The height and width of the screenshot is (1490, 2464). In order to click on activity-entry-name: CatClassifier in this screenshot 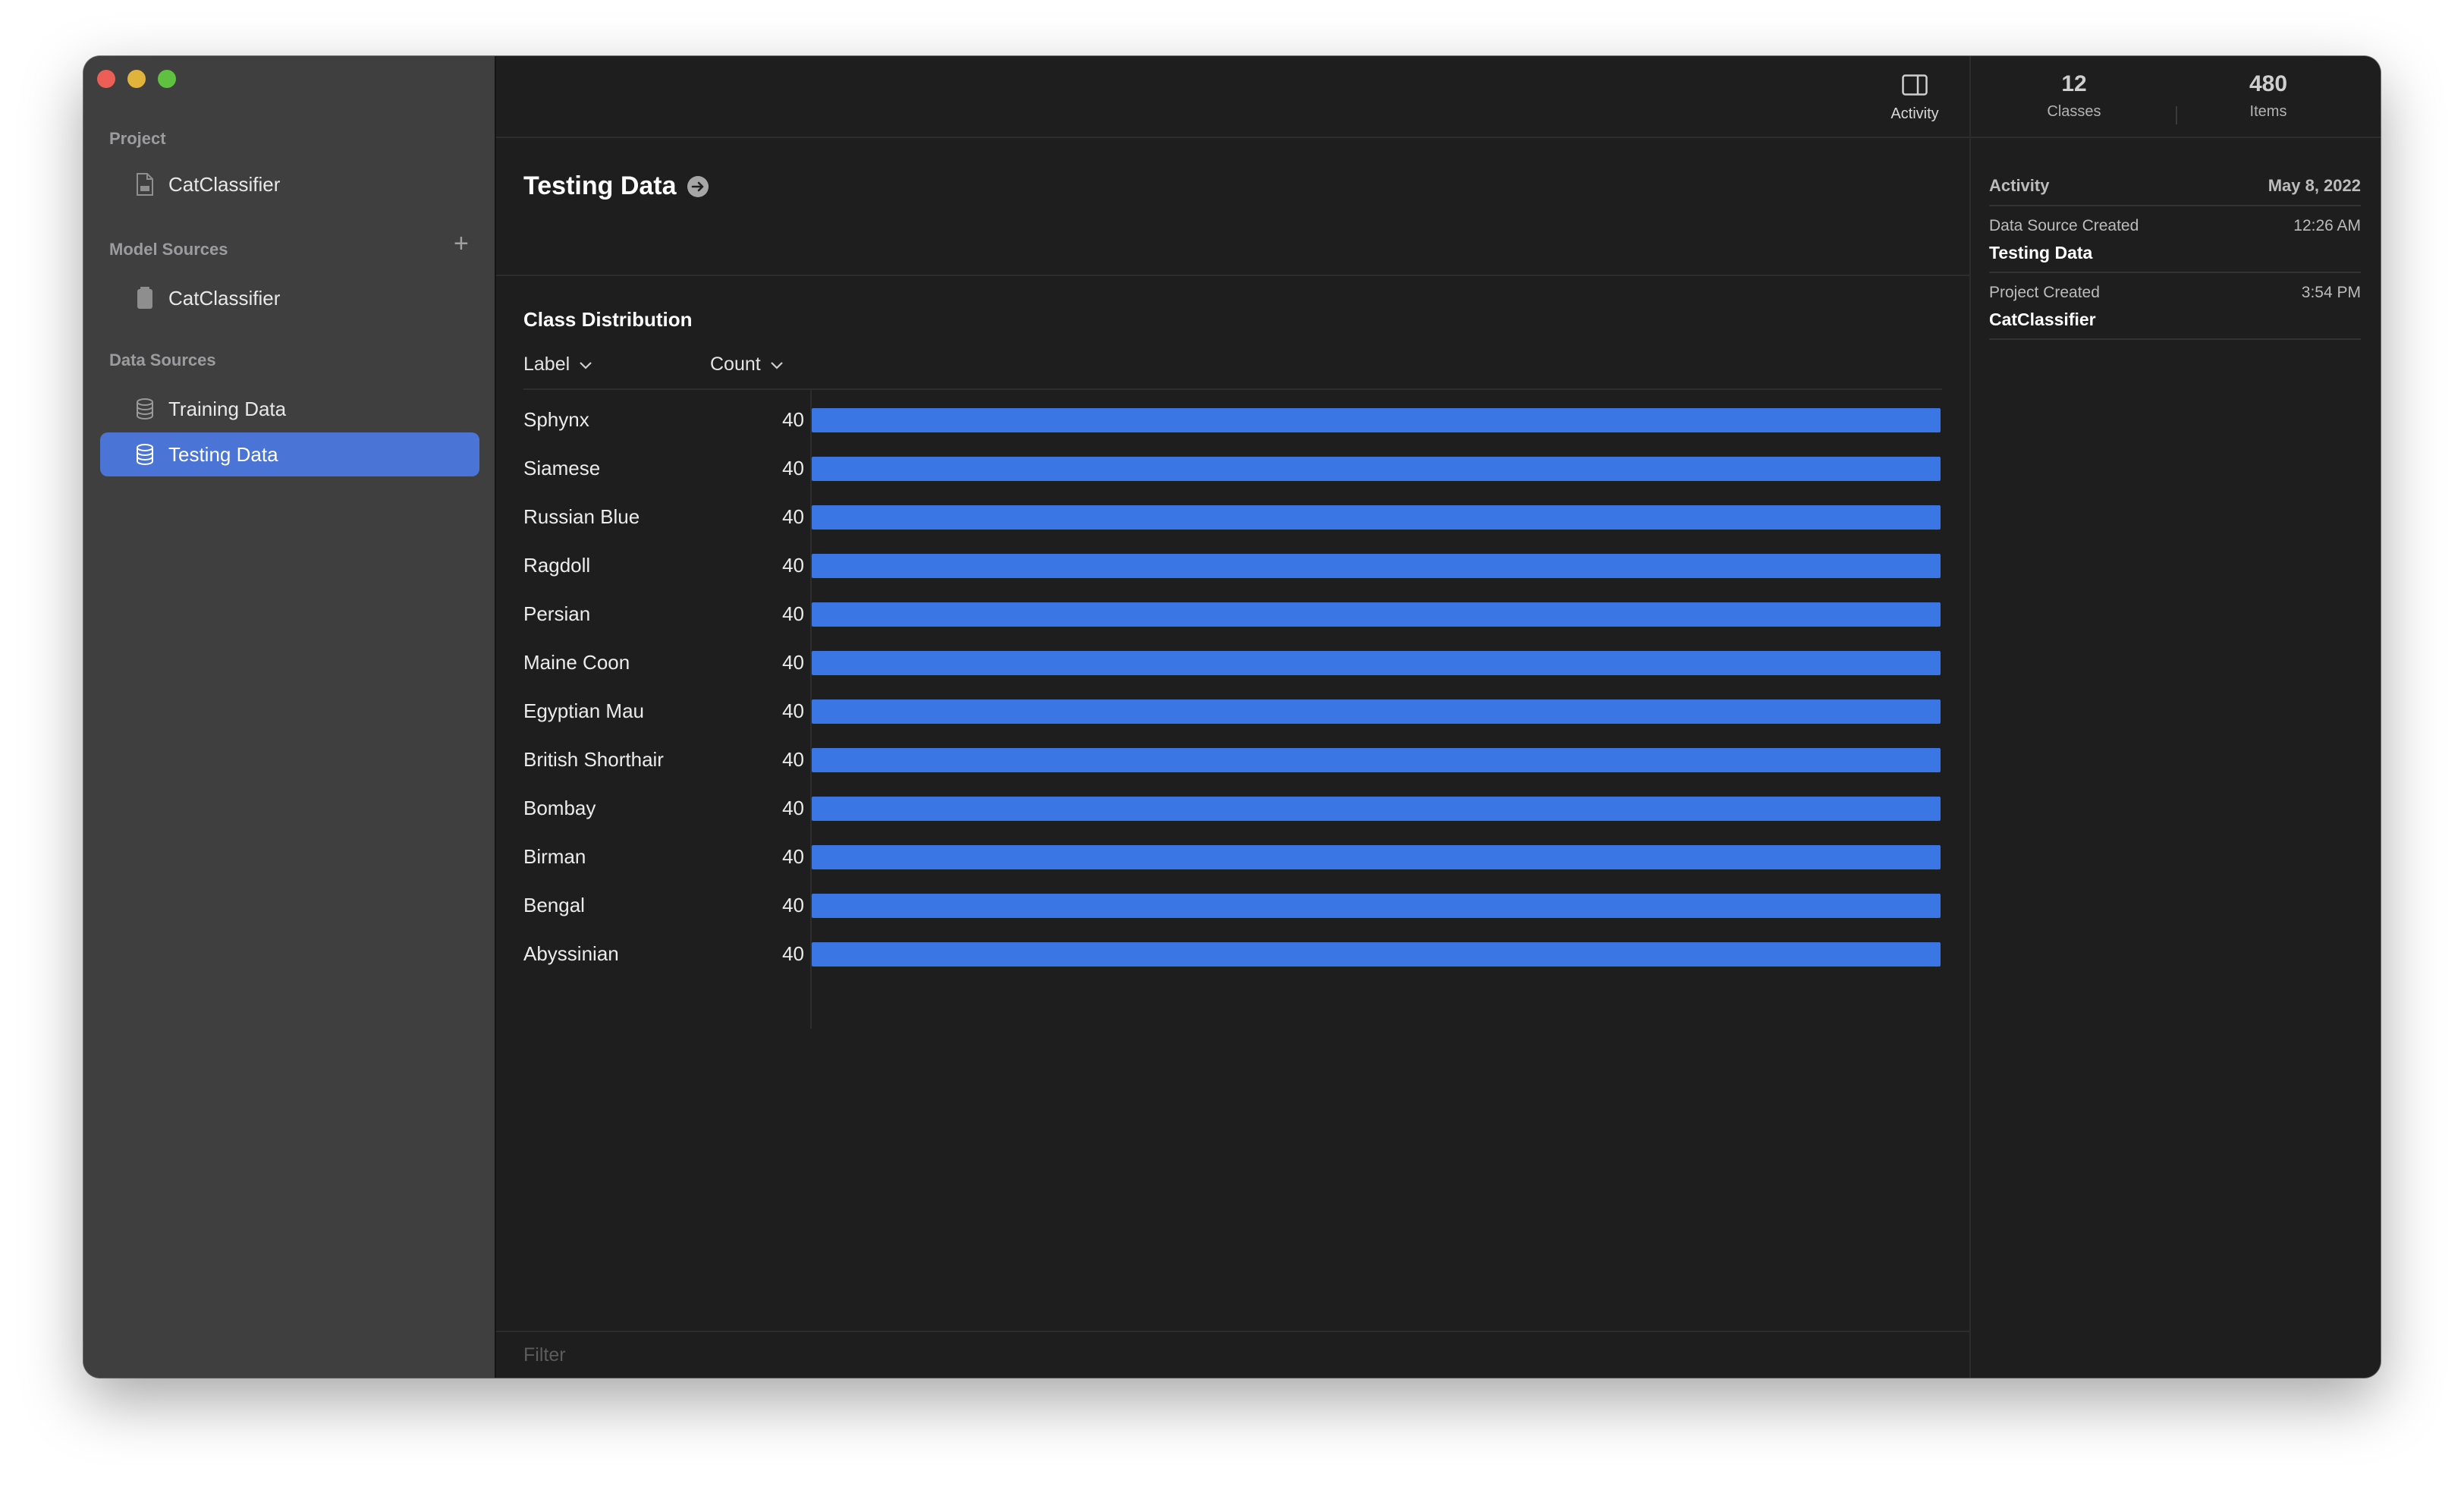, I will do `click(2042, 319)`.